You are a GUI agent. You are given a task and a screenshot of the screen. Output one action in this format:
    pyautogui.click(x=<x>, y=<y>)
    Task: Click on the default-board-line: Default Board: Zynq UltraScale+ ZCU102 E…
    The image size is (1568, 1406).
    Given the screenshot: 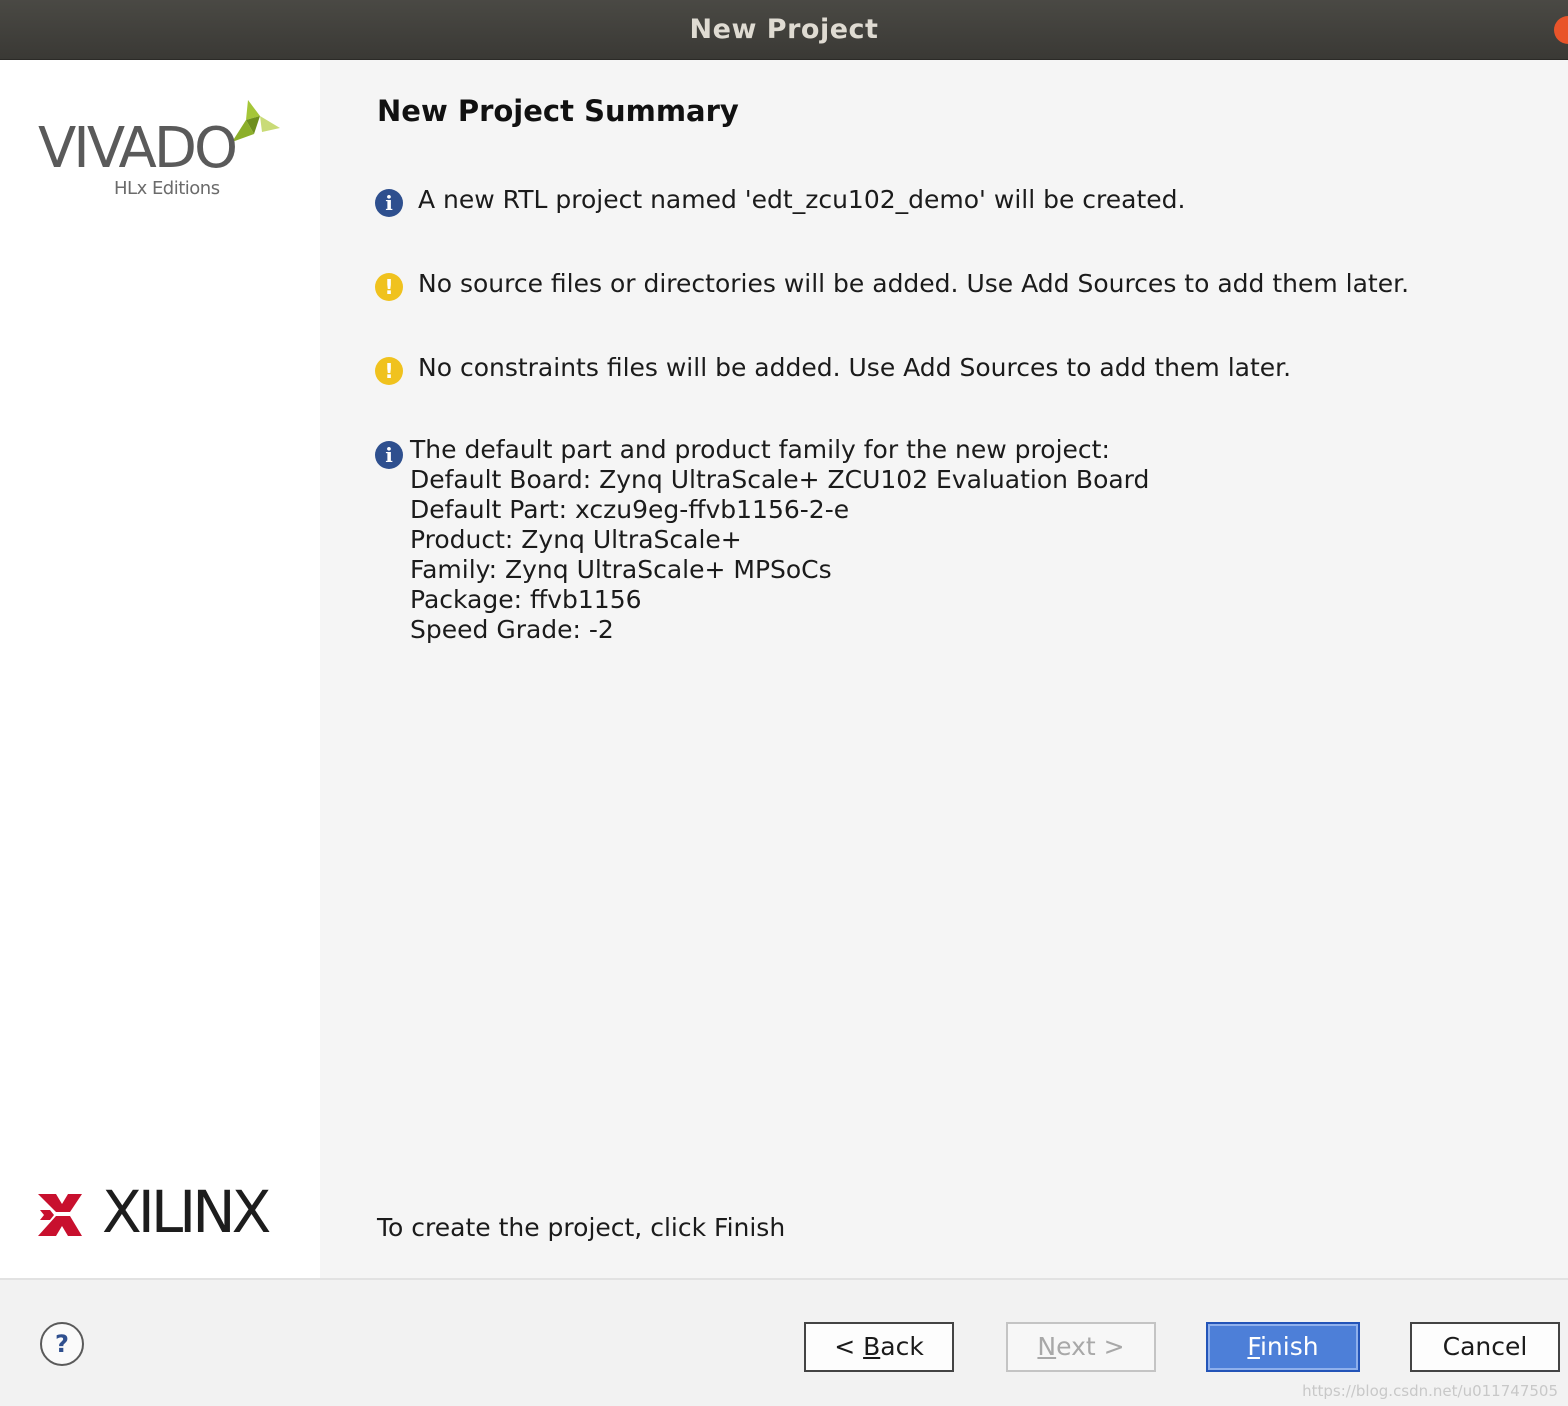 What is the action you would take?
    pyautogui.click(x=780, y=479)
    